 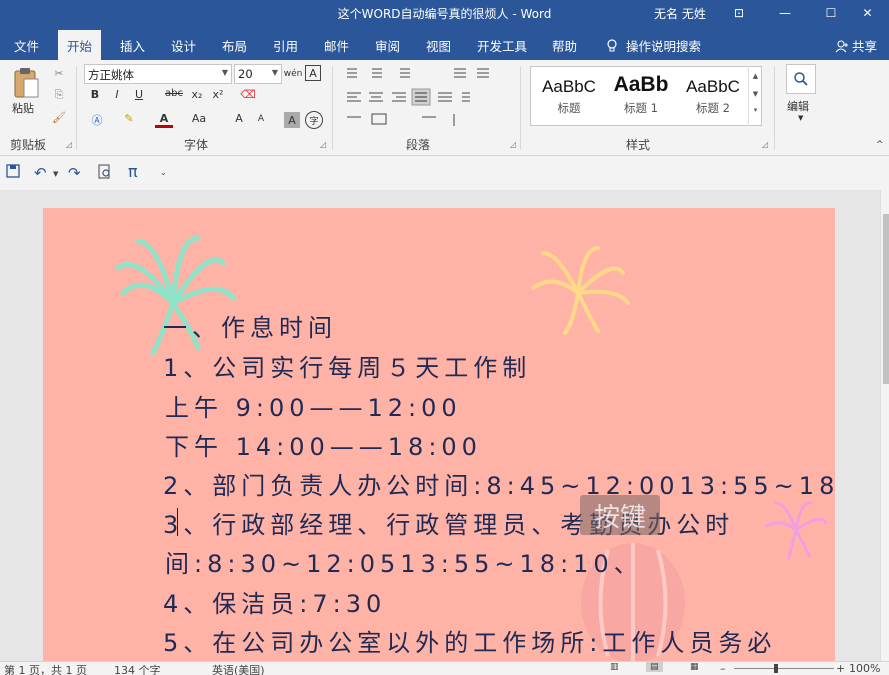 What do you see at coordinates (323, 444) in the screenshot?
I see `document-line: 下午 14:00——18:00` at bounding box center [323, 444].